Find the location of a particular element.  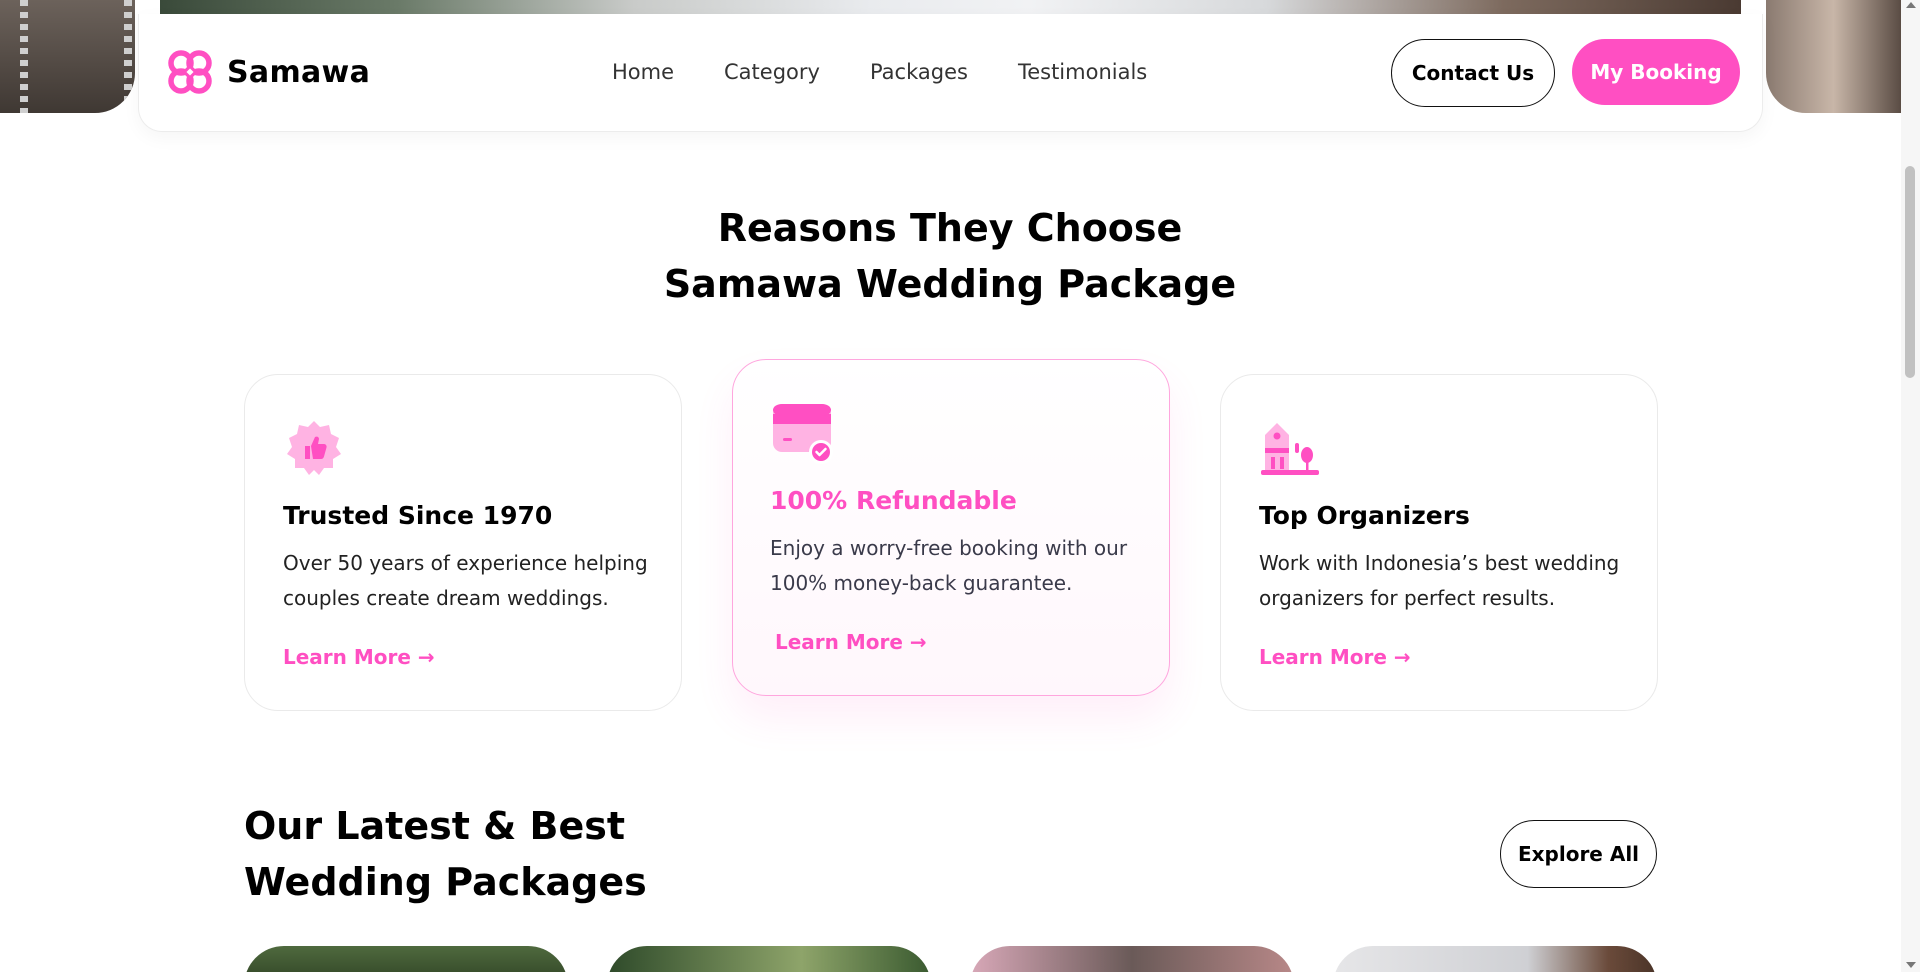

latest-title-line-2: Wedding Packages is located at coordinates (445, 882).